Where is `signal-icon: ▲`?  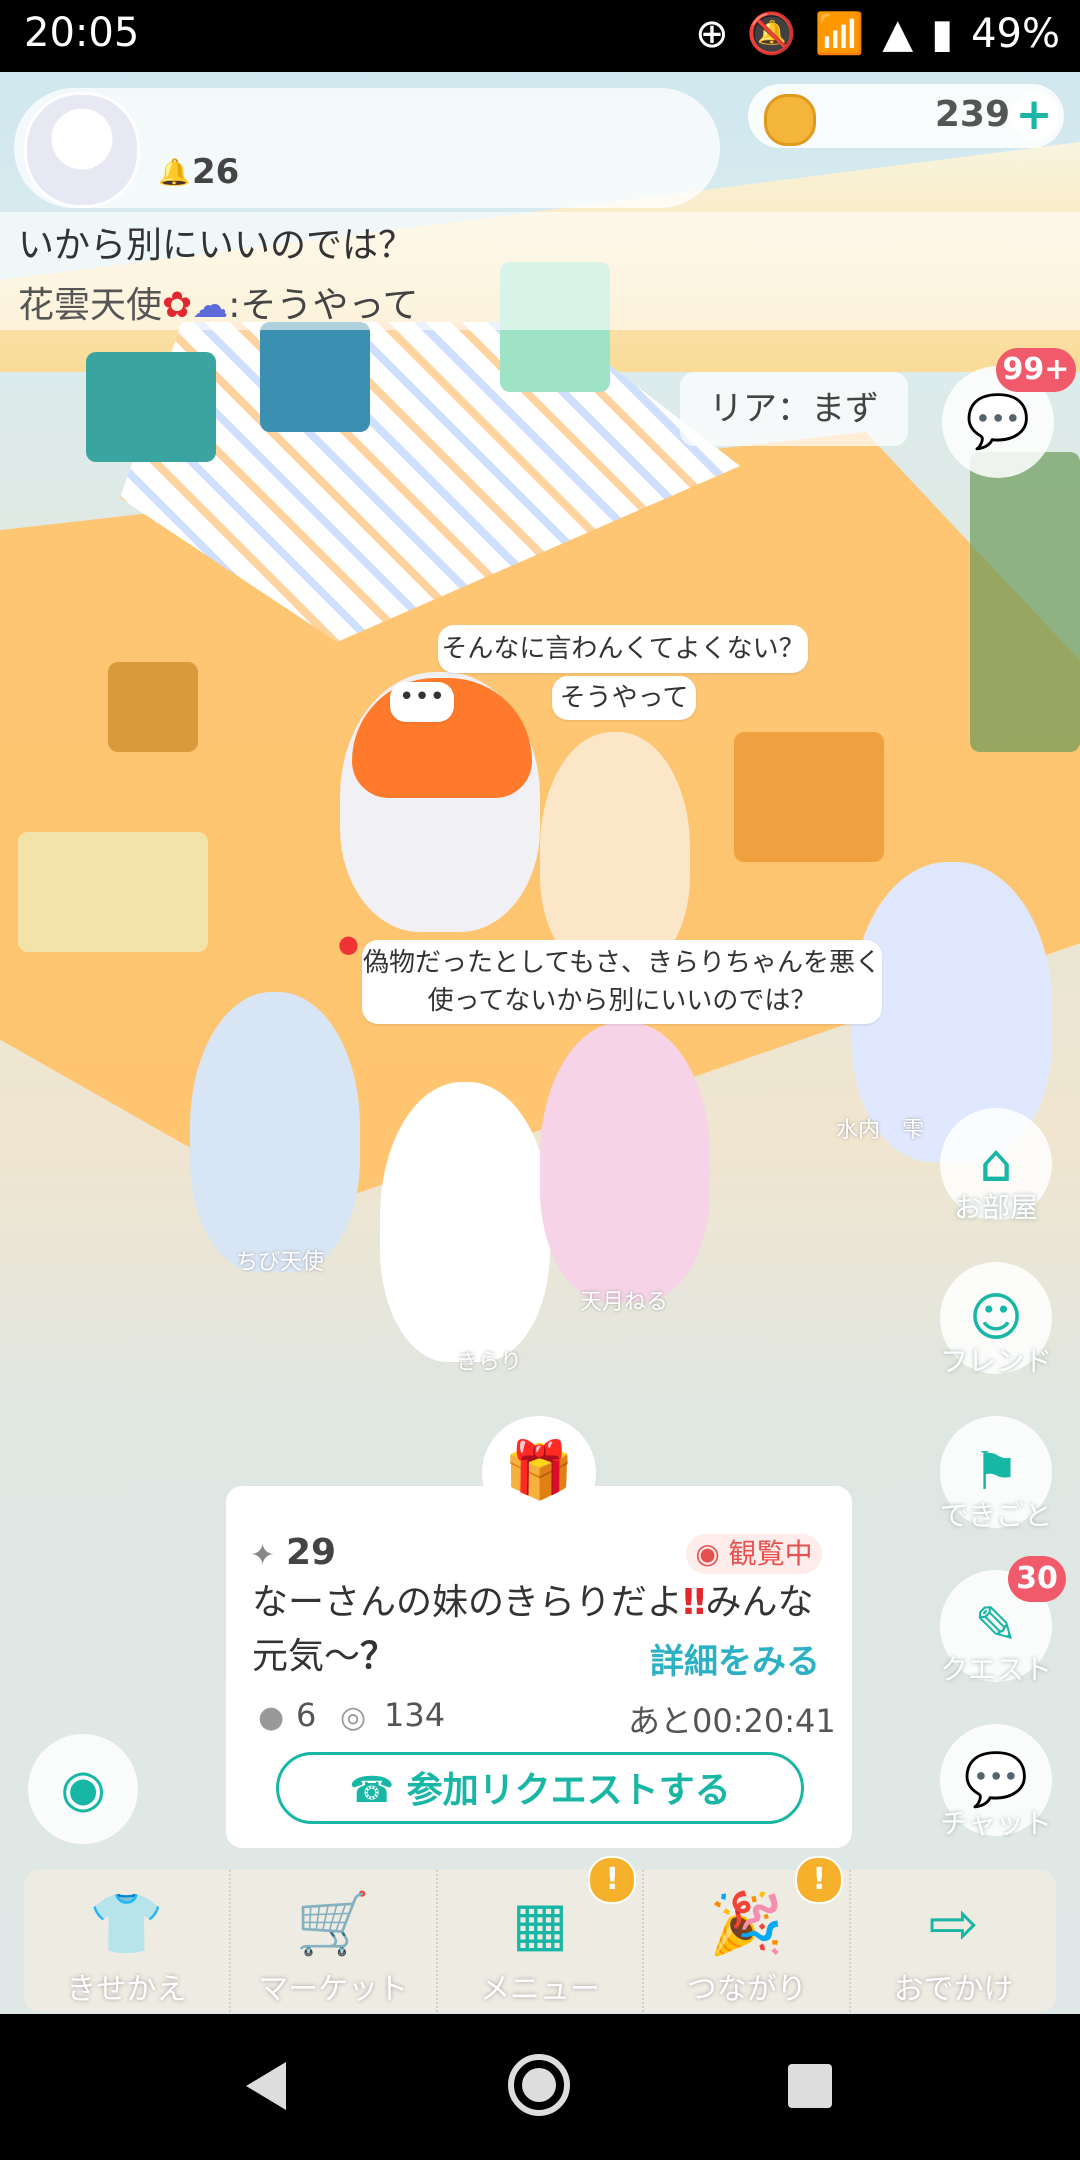 signal-icon: ▲ is located at coordinates (898, 33).